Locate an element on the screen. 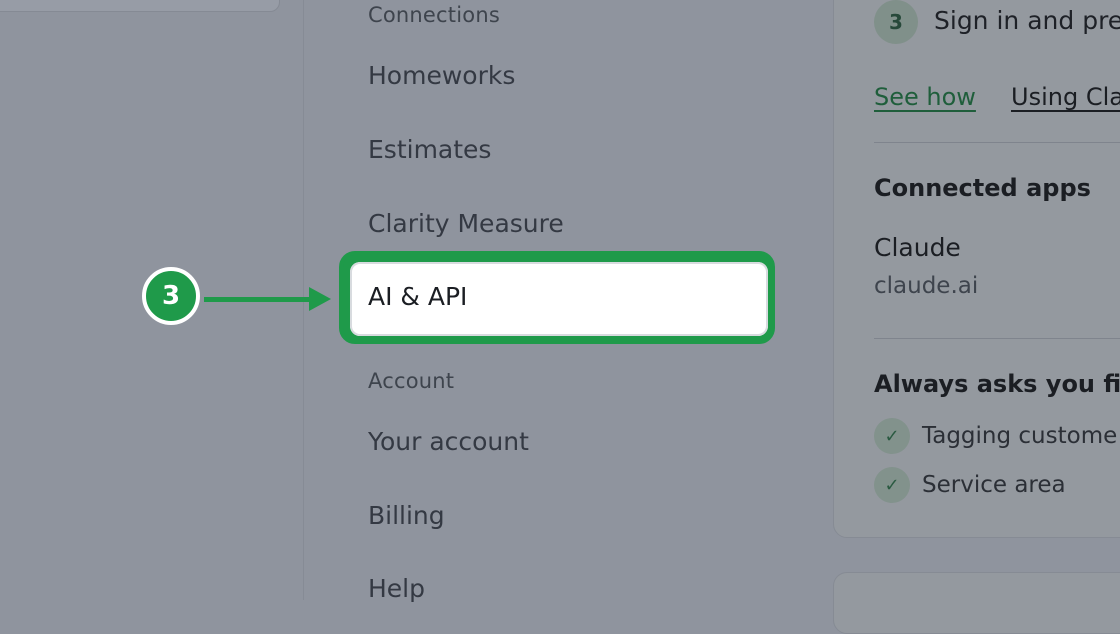 This screenshot has height=634, width=1120. connected-apps-heading: Connected apps is located at coordinates (982, 188).